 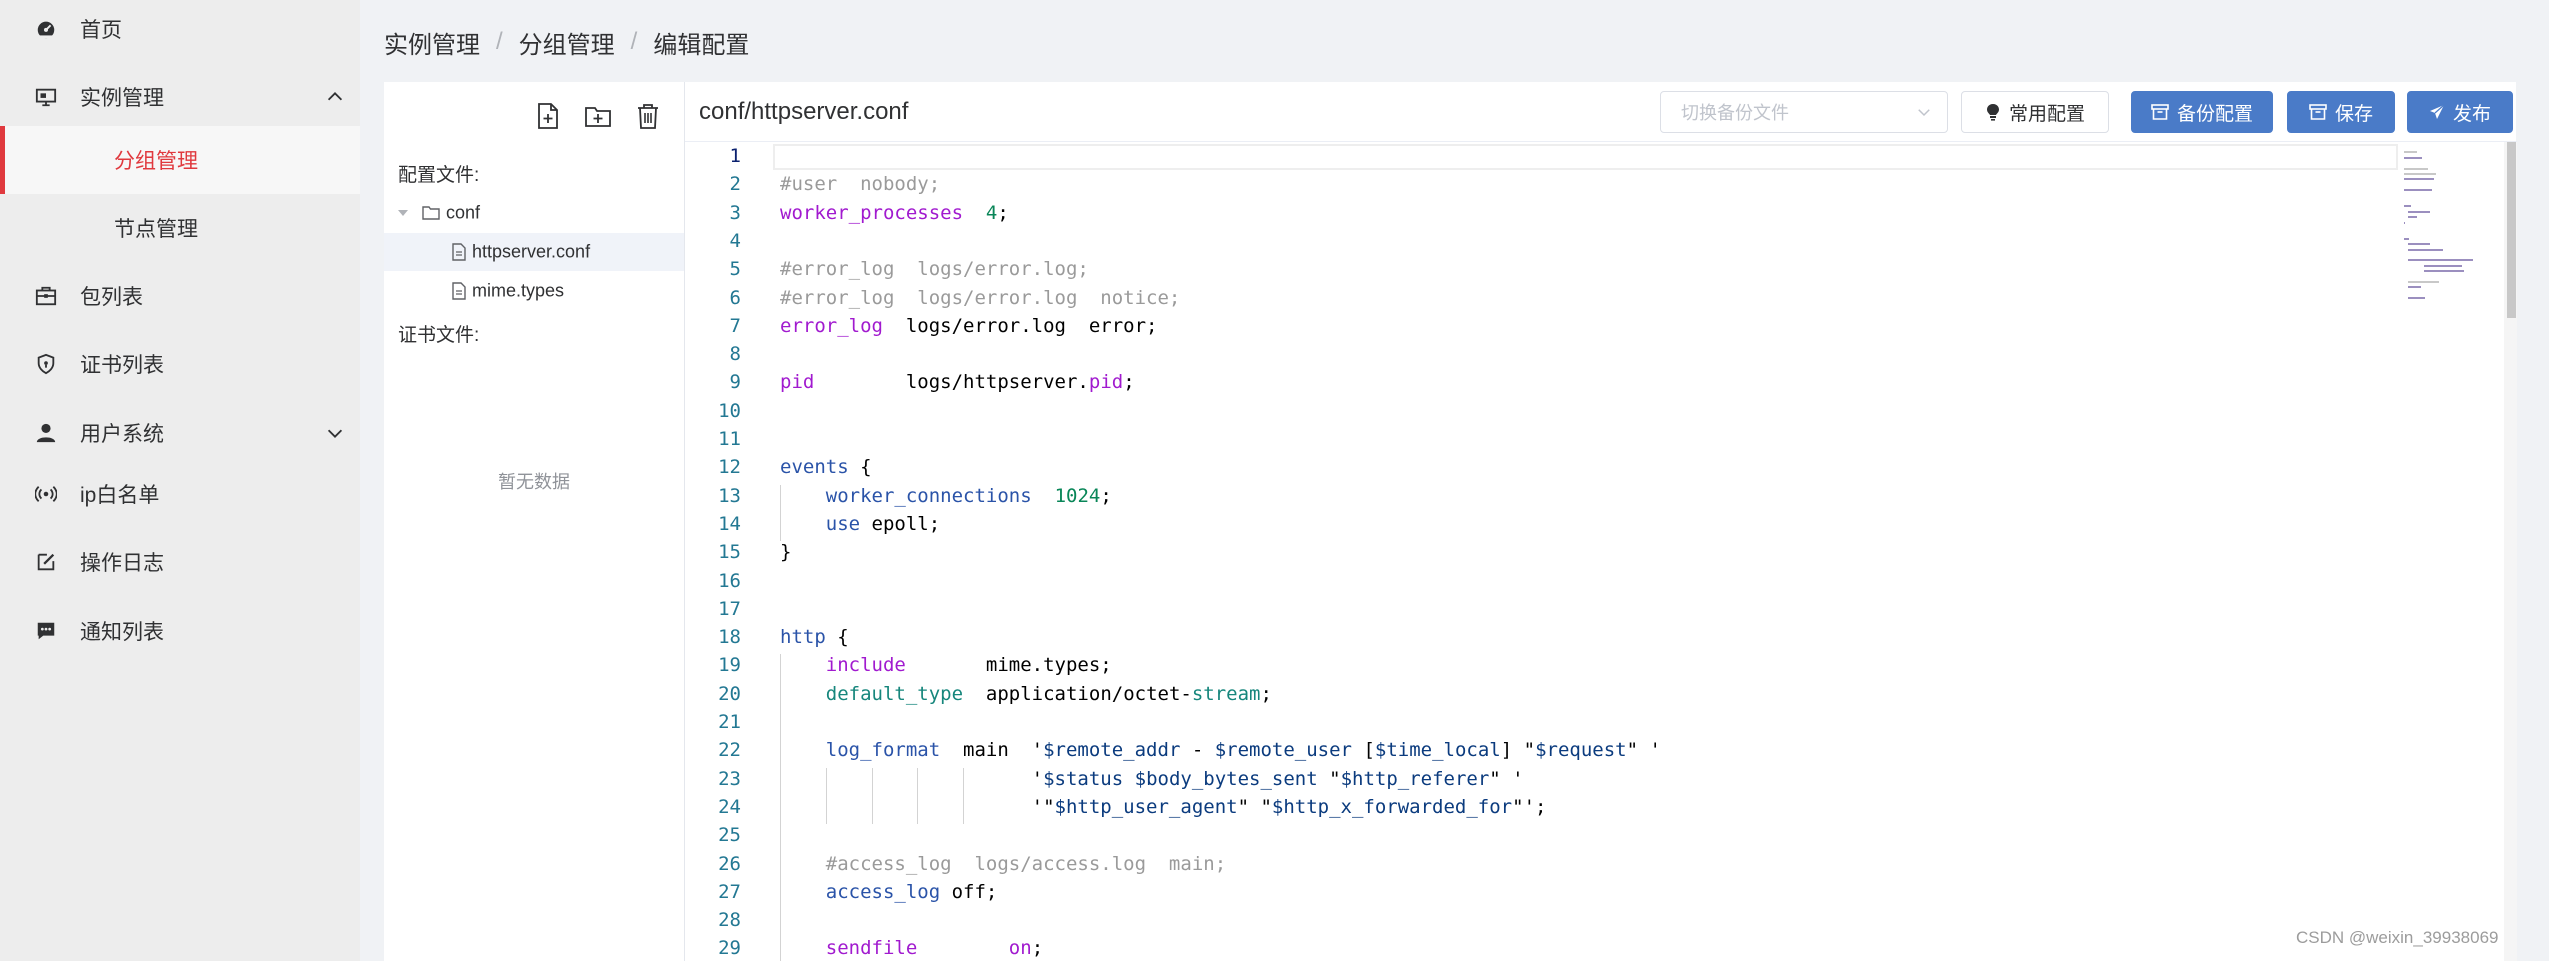 I want to click on line-number: 29, so click(x=729, y=948).